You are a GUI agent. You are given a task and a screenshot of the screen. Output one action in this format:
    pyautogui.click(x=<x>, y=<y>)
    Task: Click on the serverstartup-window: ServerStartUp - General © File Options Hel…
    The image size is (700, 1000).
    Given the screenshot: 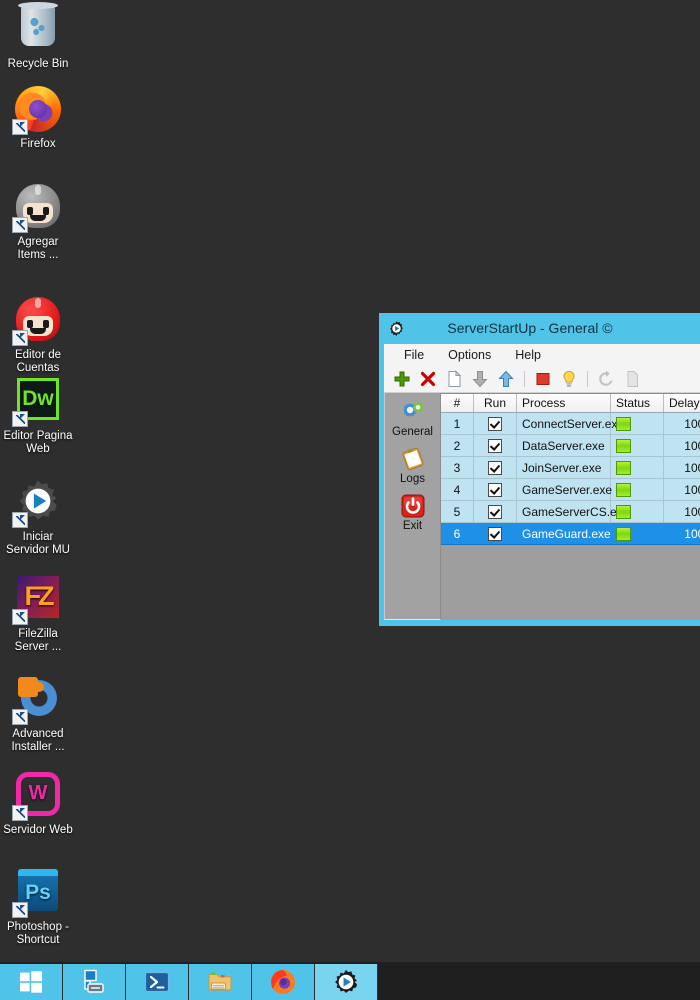 What is the action you would take?
    pyautogui.click(x=539, y=469)
    